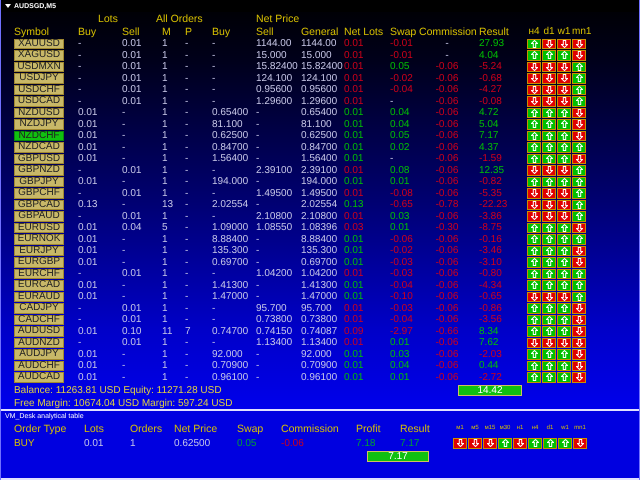  Describe the element at coordinates (317, 55) in the screenshot. I see `table-cell-text: 15.000` at that location.